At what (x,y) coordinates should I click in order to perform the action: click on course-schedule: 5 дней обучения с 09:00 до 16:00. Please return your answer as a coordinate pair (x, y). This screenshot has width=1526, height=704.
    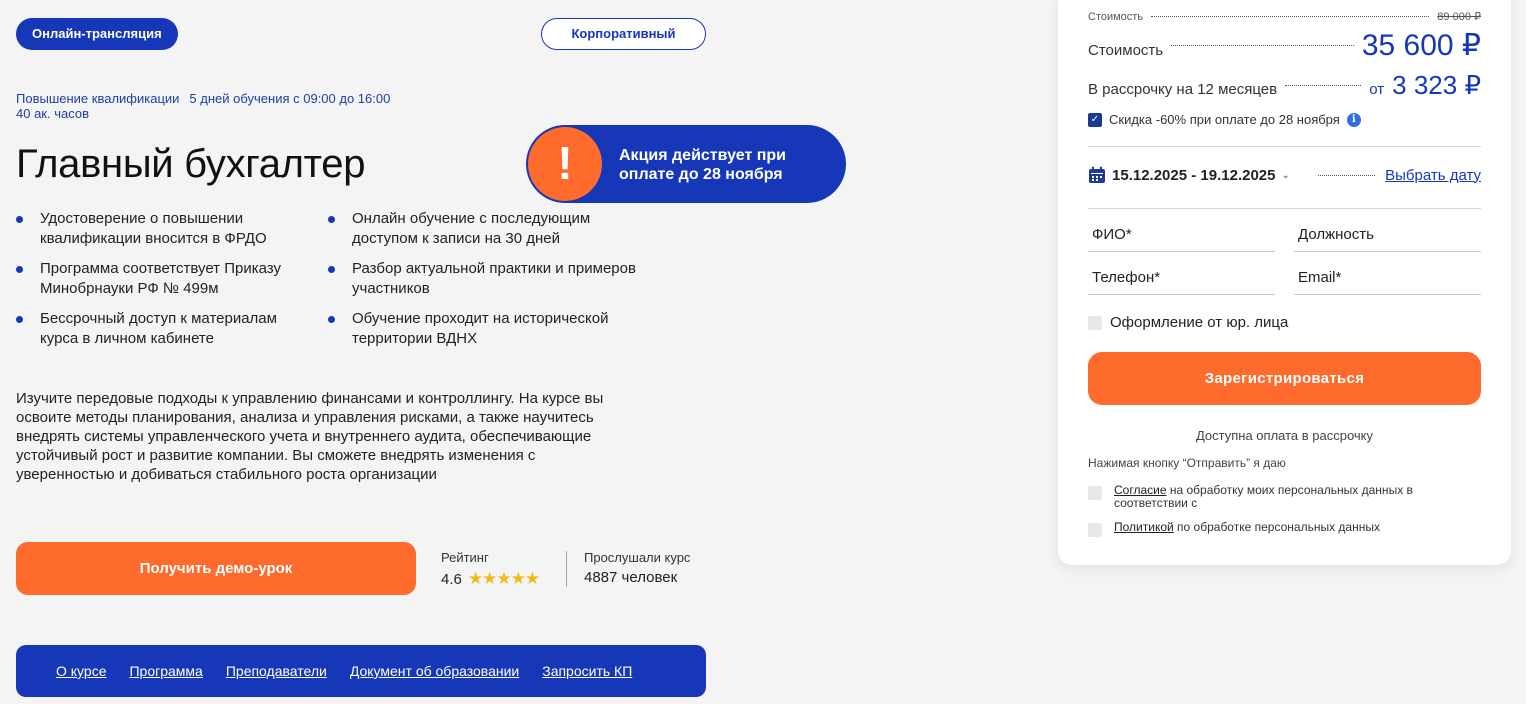
    Looking at the image, I should click on (290, 98).